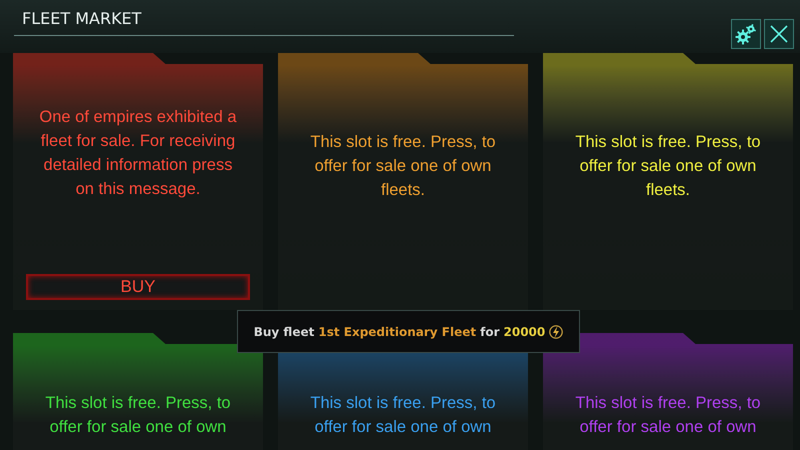 This screenshot has height=450, width=800. Describe the element at coordinates (138, 153) in the screenshot. I see `slot-message: One of empires exhibited a fleet for sale. For receiving detailed information press on this message.` at that location.